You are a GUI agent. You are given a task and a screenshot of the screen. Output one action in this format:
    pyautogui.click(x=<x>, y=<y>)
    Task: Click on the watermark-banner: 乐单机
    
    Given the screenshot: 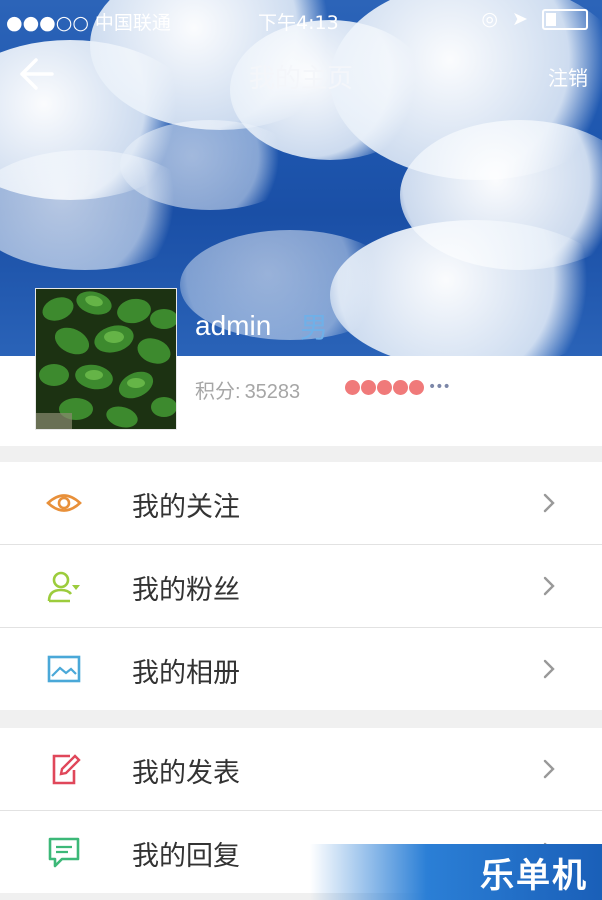 What is the action you would take?
    pyautogui.click(x=456, y=872)
    